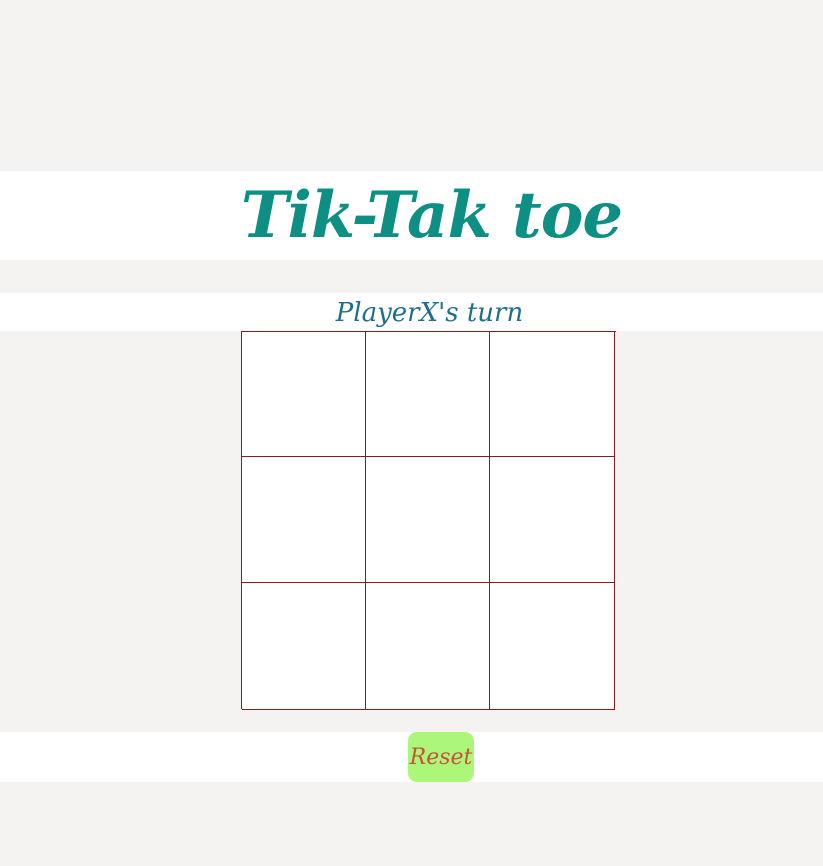  Describe the element at coordinates (441, 757) in the screenshot. I see `reset-button: Reset` at that location.